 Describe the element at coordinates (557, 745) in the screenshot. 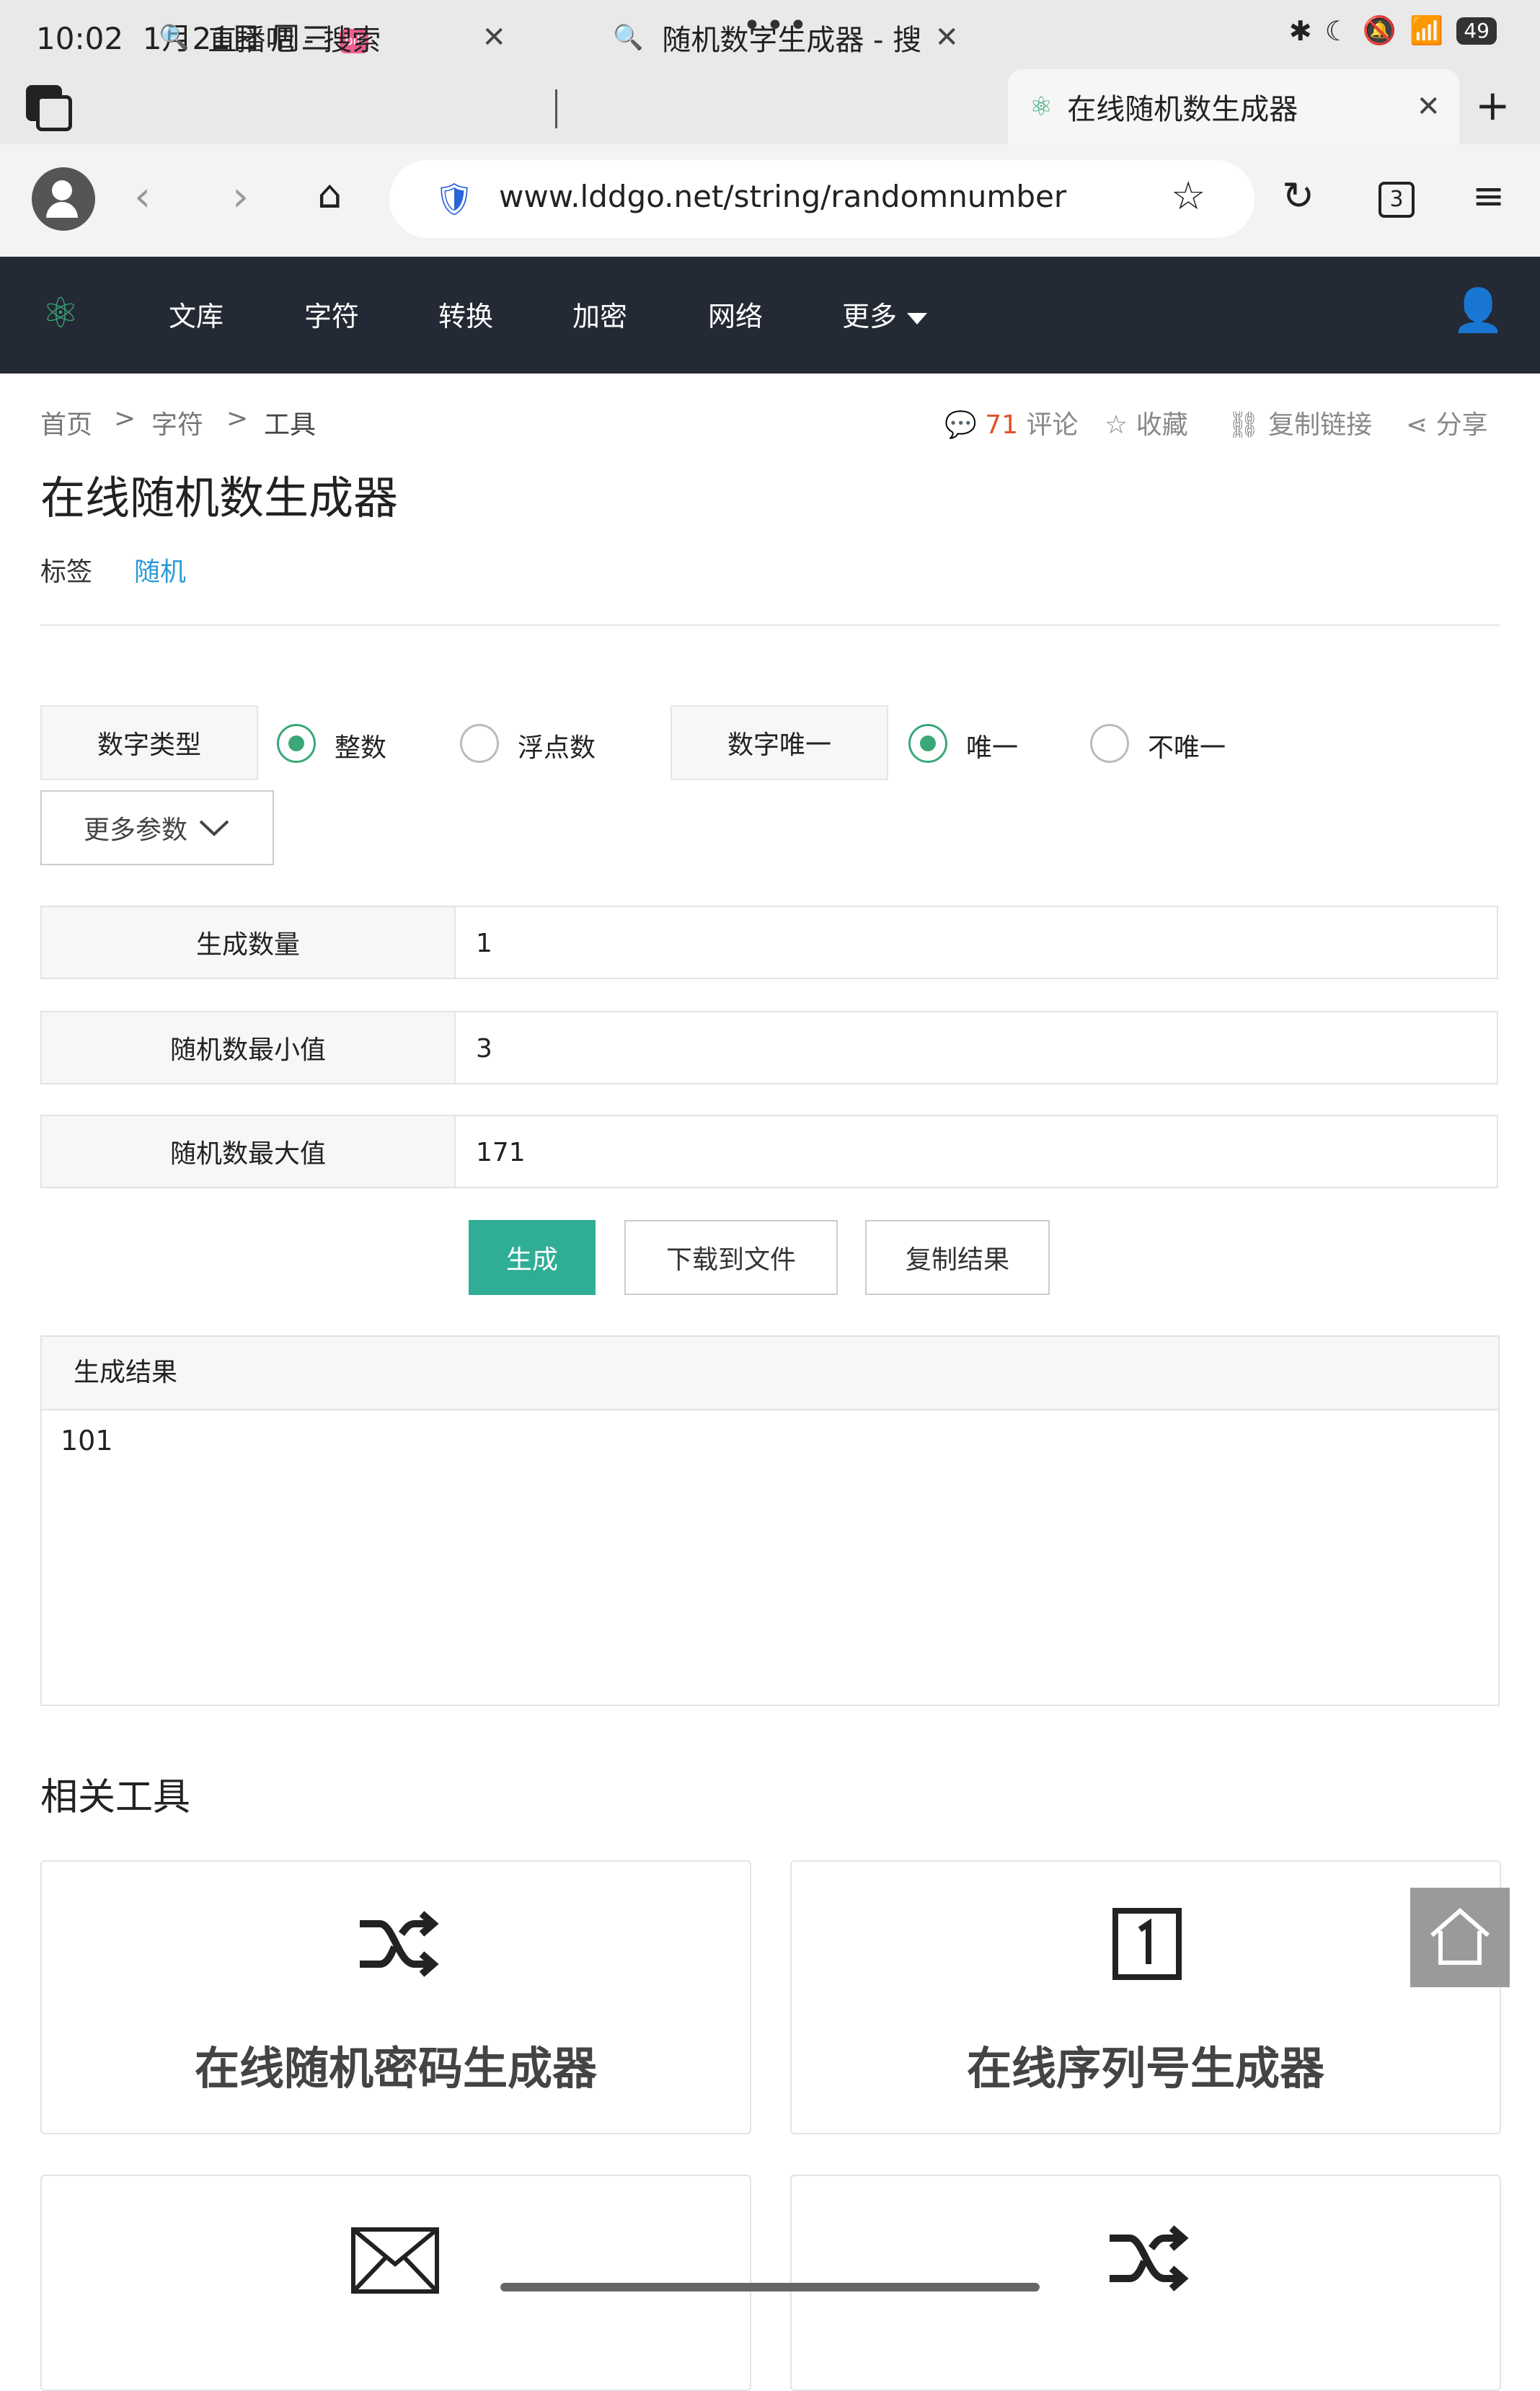

I see `radio-float-label: 浮点数` at that location.